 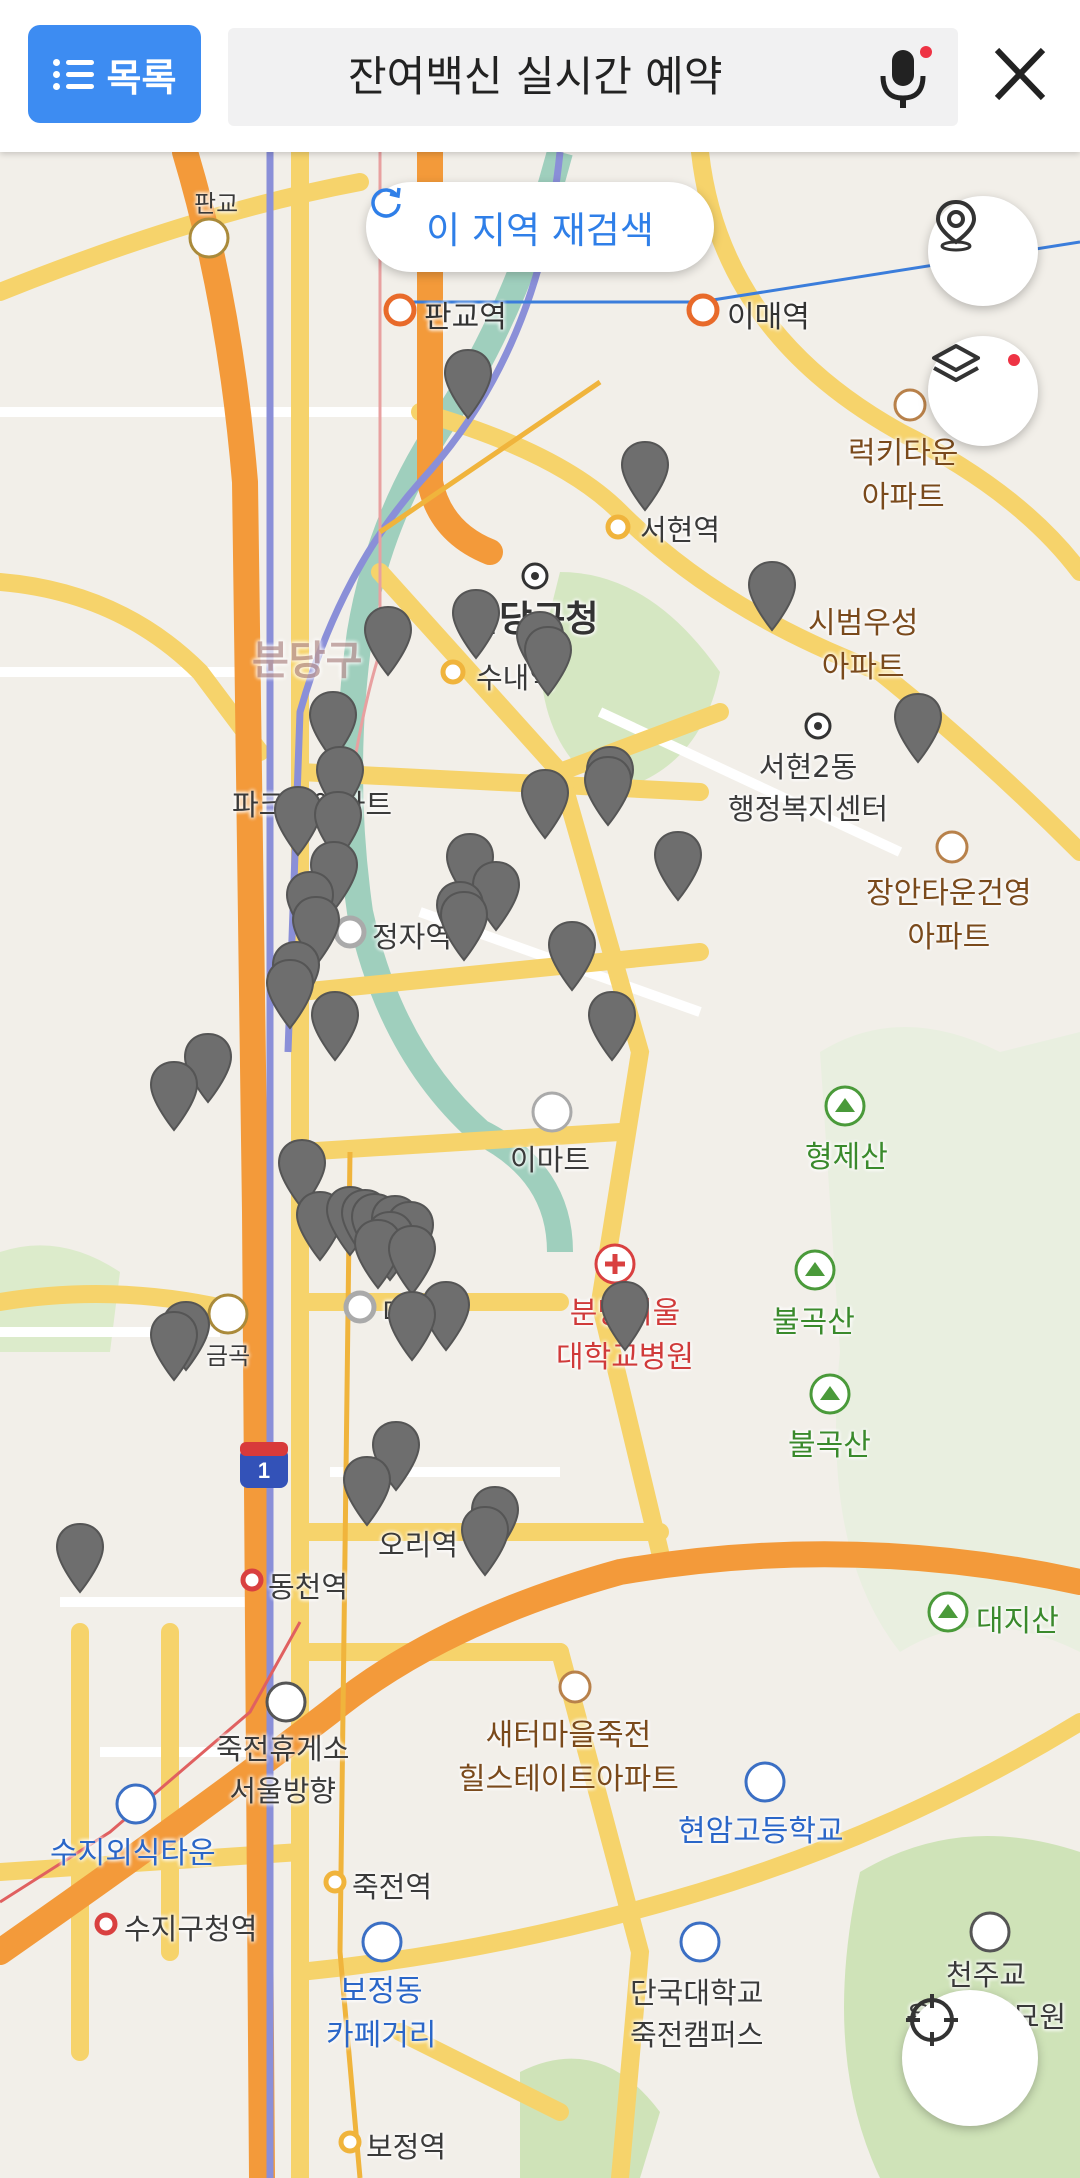 I want to click on research-area-label: 이 지역 재검색, so click(x=540, y=230).